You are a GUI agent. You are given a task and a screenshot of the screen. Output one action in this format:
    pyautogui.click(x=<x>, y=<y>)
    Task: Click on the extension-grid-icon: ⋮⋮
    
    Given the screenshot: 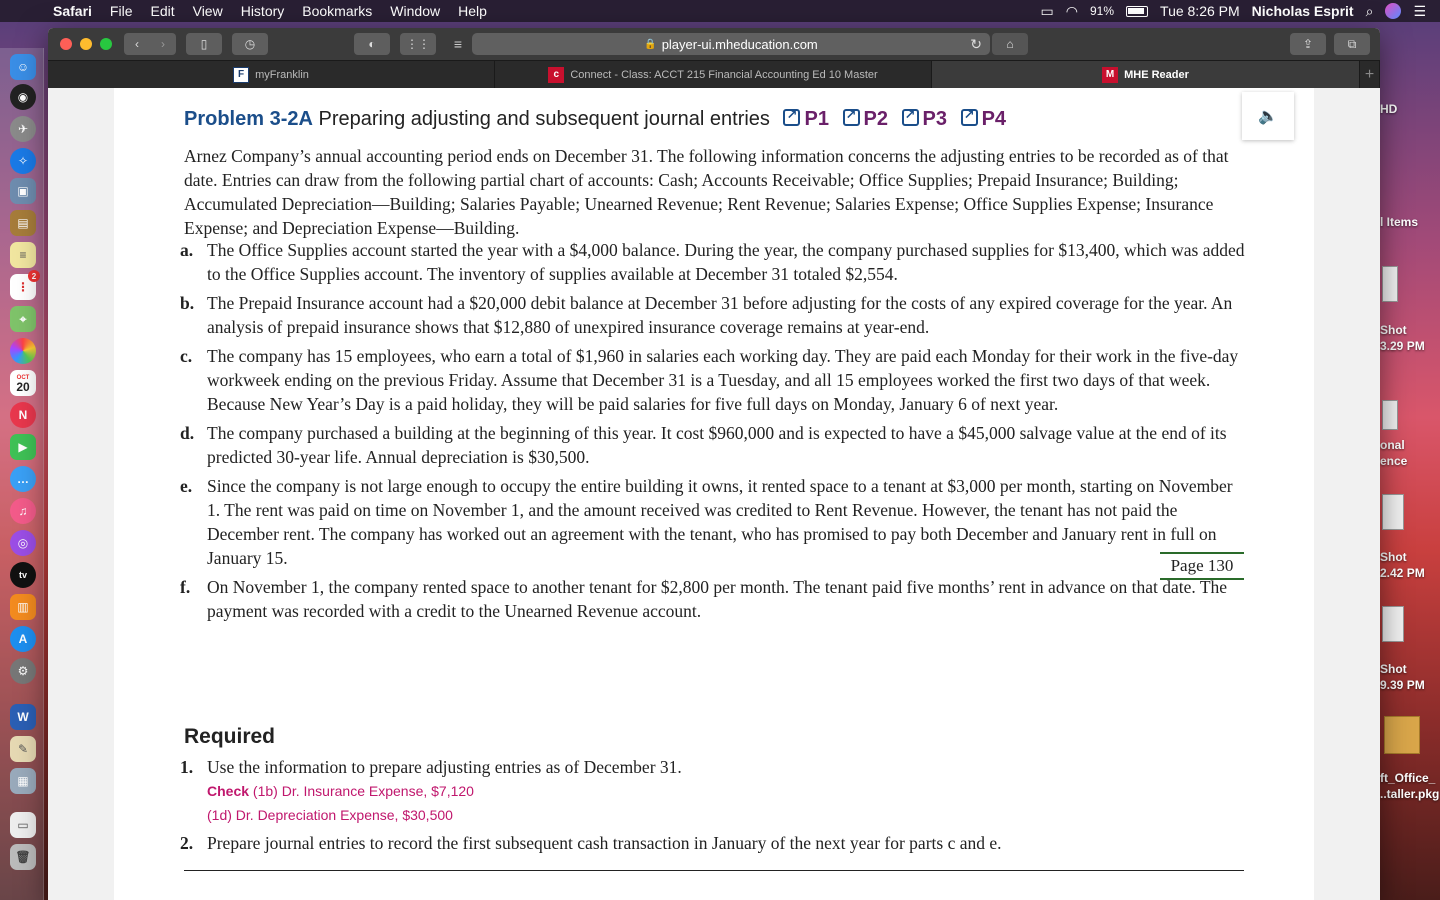 What is the action you would take?
    pyautogui.click(x=418, y=44)
    